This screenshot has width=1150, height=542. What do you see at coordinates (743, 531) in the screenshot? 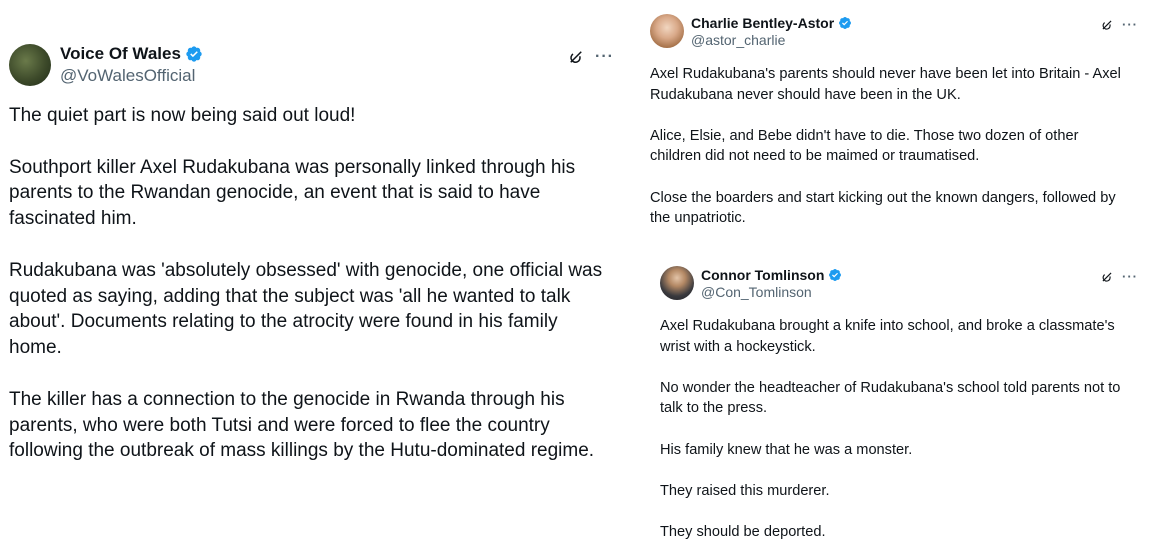
I see `tweet-paragraph: They should be deported.` at bounding box center [743, 531].